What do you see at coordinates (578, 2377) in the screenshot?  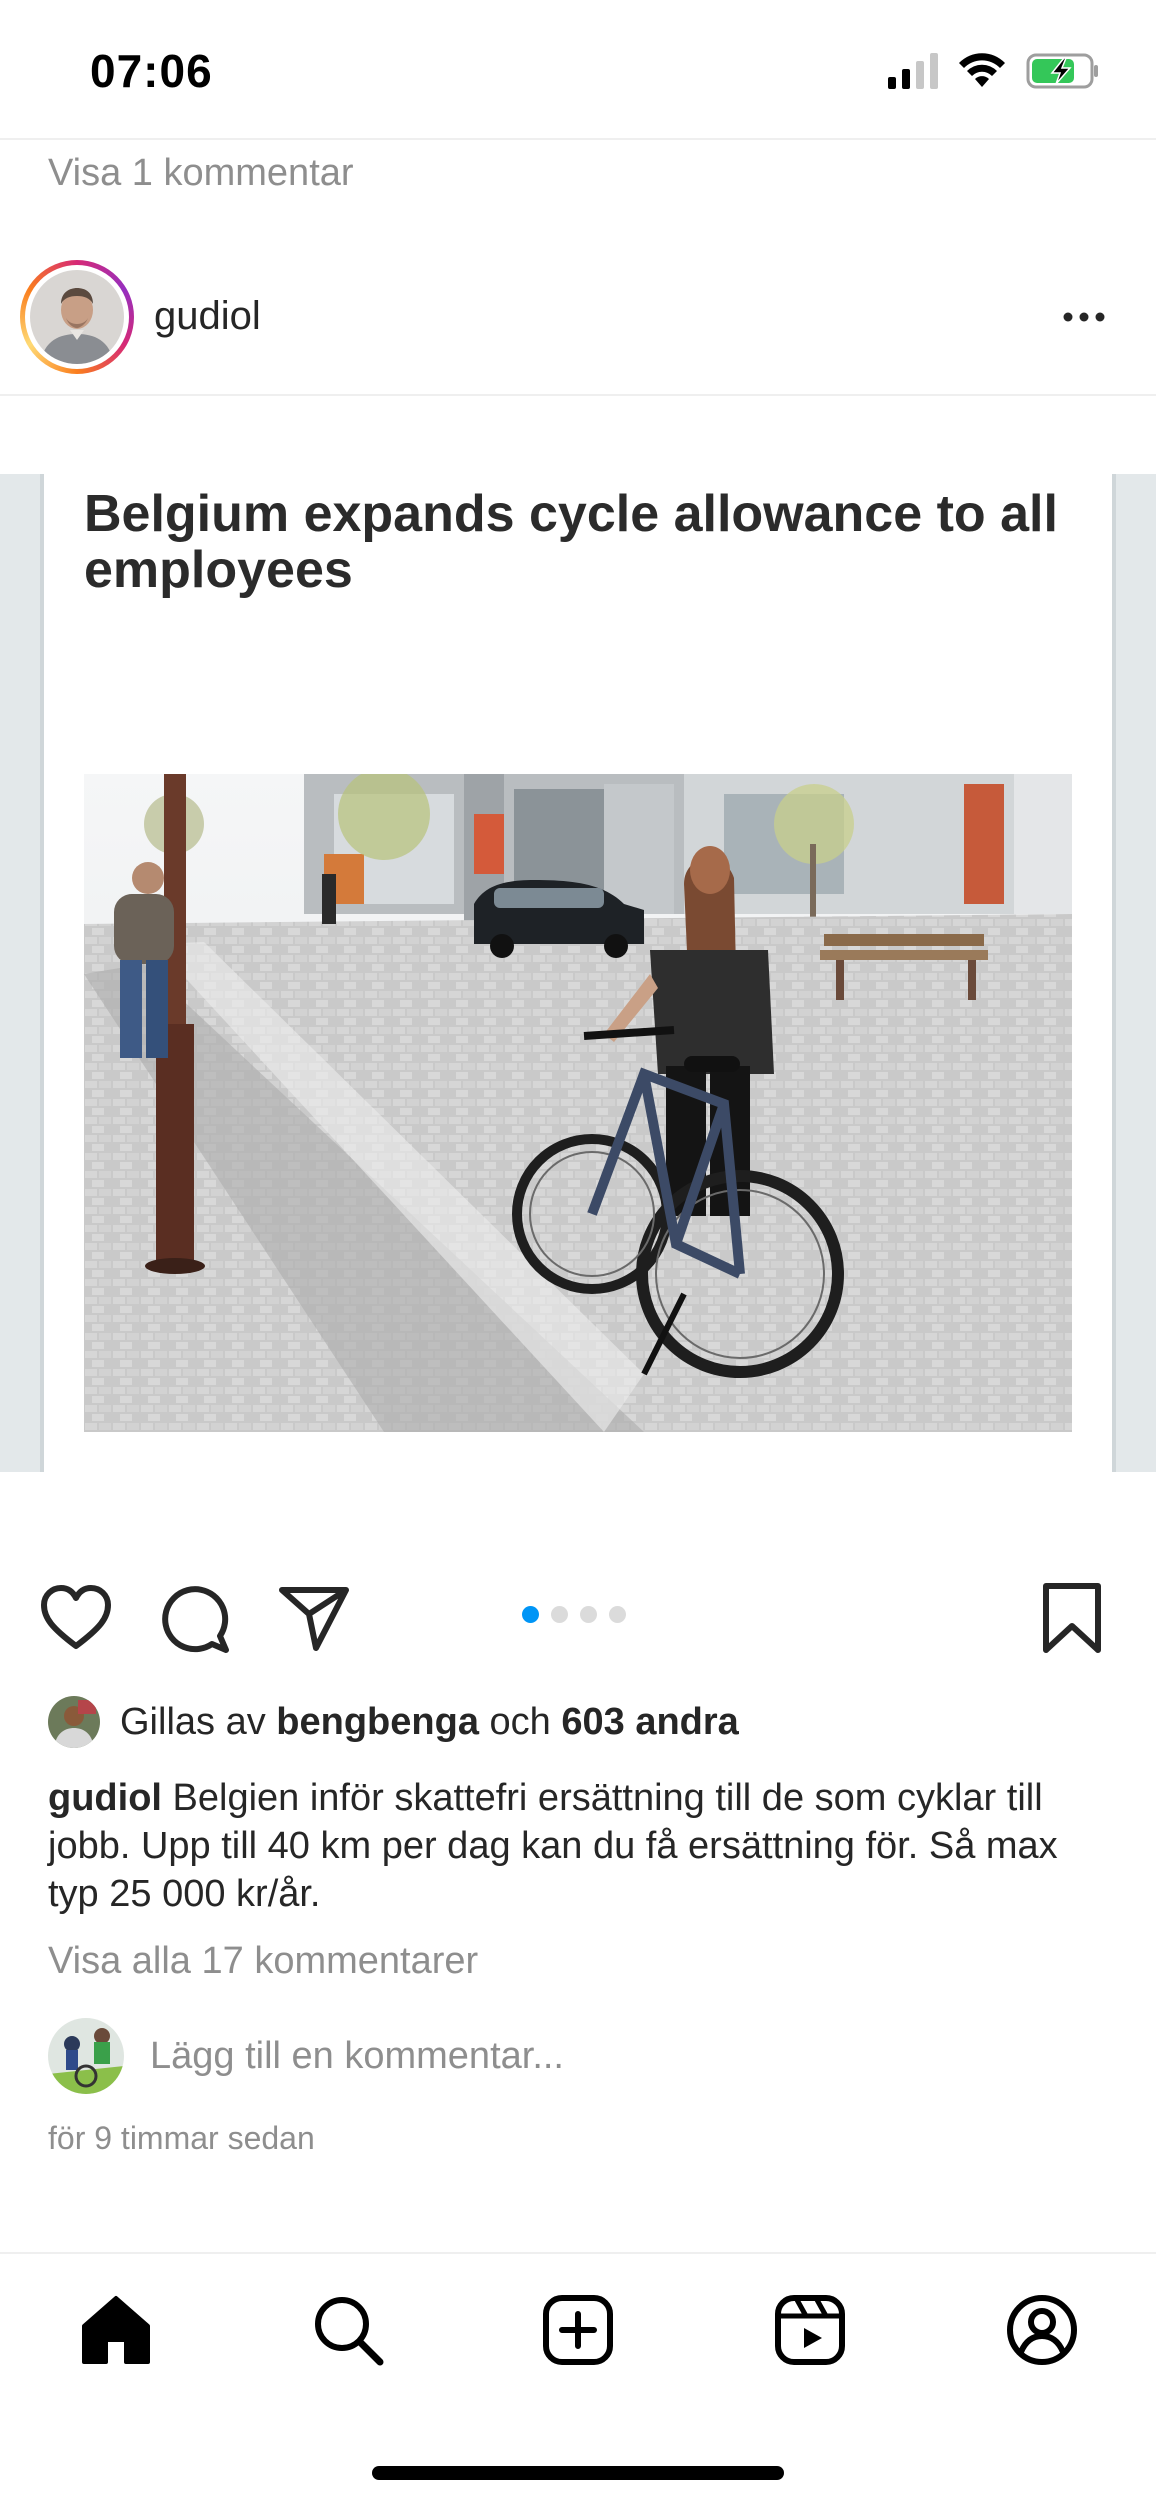 I see `bottom-tab-bar` at bounding box center [578, 2377].